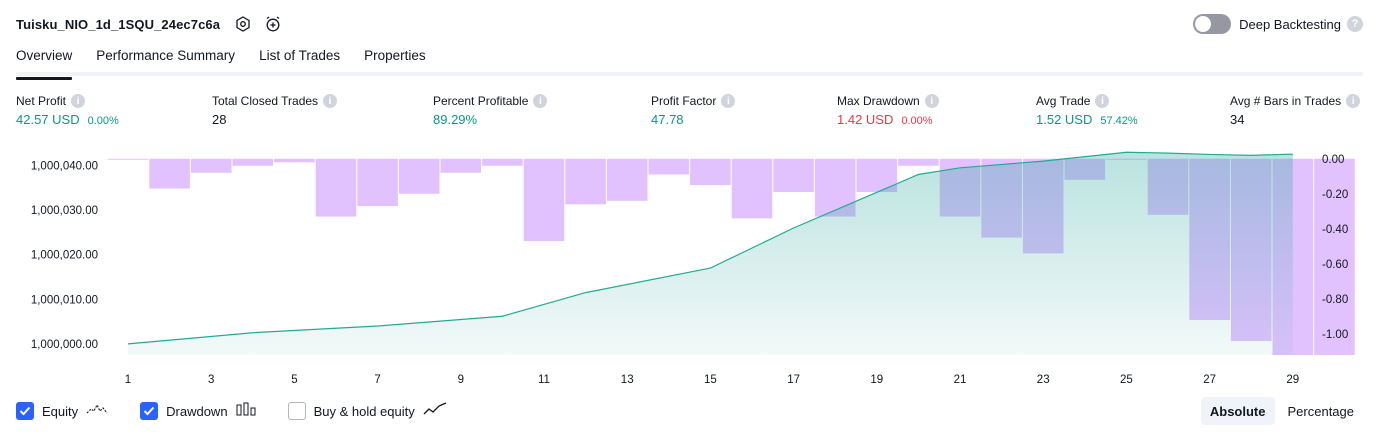  I want to click on drawdown-checkbox, so click(149, 411).